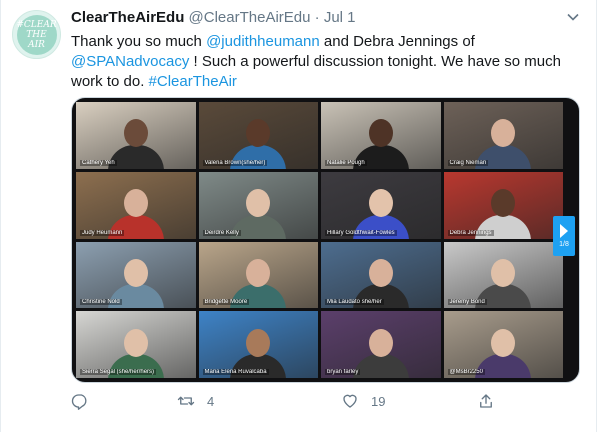 Image resolution: width=597 pixels, height=432 pixels. Describe the element at coordinates (343, 372) in the screenshot. I see `participant-name: bryan farley` at that location.